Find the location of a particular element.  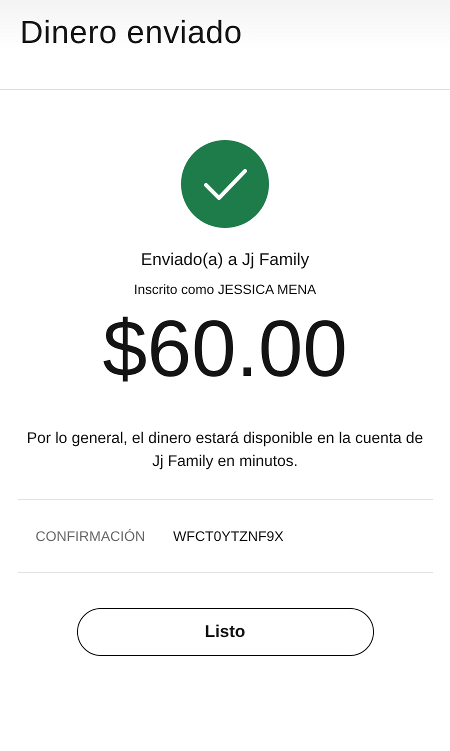

confirmation-code: WFCT0YTZNF9X is located at coordinates (228, 536).